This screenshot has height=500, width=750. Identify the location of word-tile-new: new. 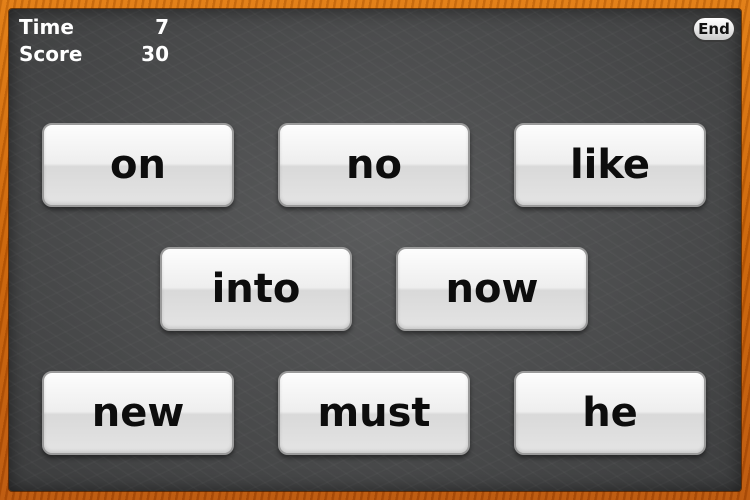
(138, 413).